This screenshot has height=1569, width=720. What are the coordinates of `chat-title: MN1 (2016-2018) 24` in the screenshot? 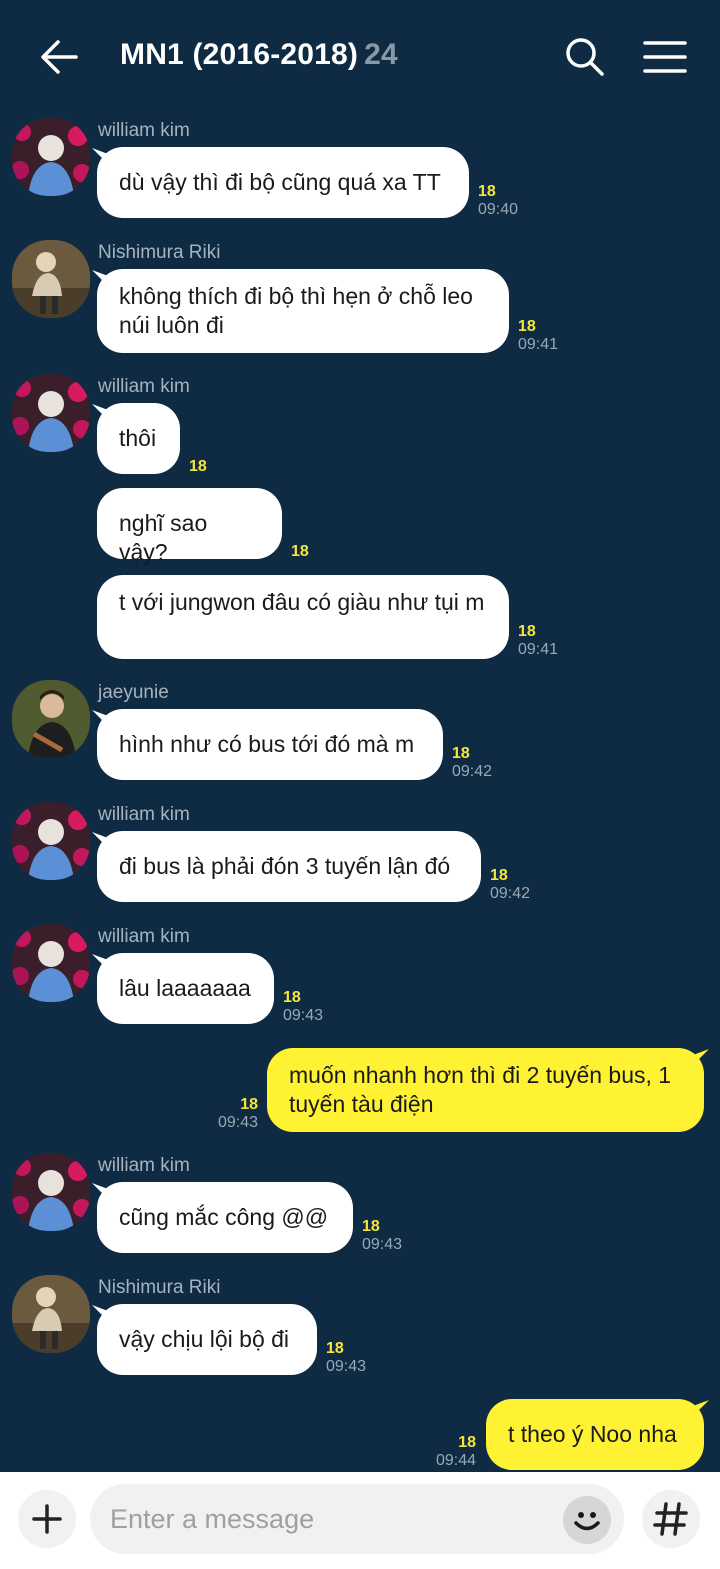 It's located at (259, 55).